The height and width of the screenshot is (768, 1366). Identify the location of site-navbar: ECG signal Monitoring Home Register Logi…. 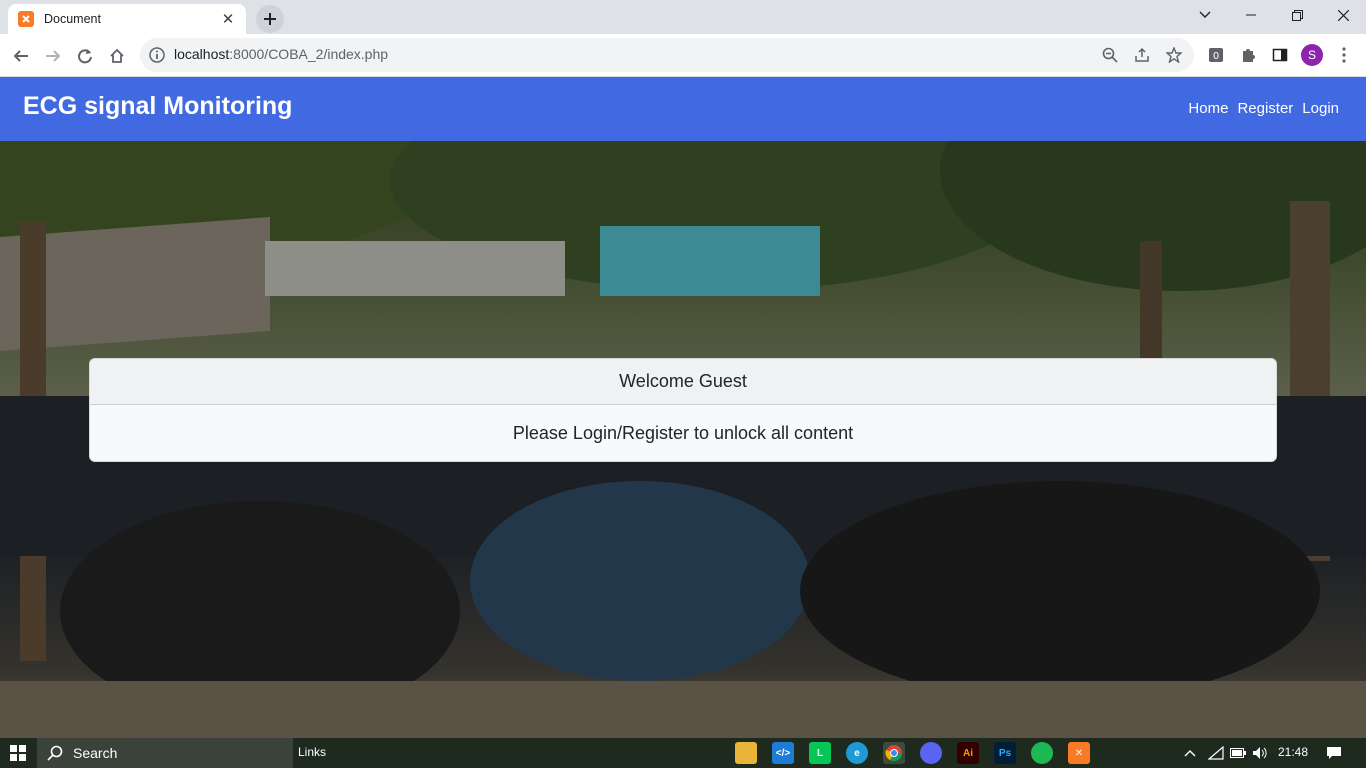
(683, 109).